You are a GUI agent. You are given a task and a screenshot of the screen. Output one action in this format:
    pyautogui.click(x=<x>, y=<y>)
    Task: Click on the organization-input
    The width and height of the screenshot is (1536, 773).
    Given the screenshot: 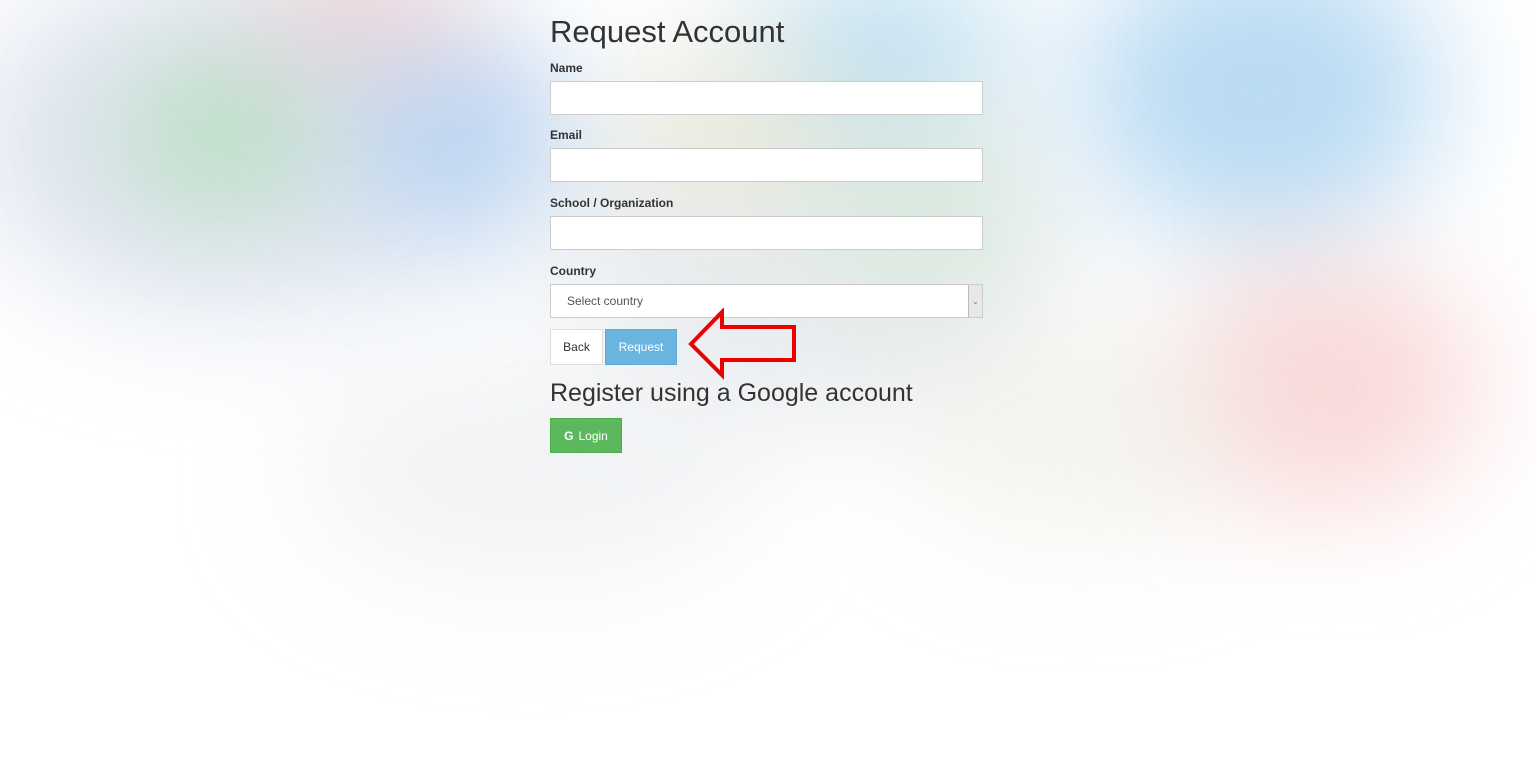 What is the action you would take?
    pyautogui.click(x=766, y=233)
    